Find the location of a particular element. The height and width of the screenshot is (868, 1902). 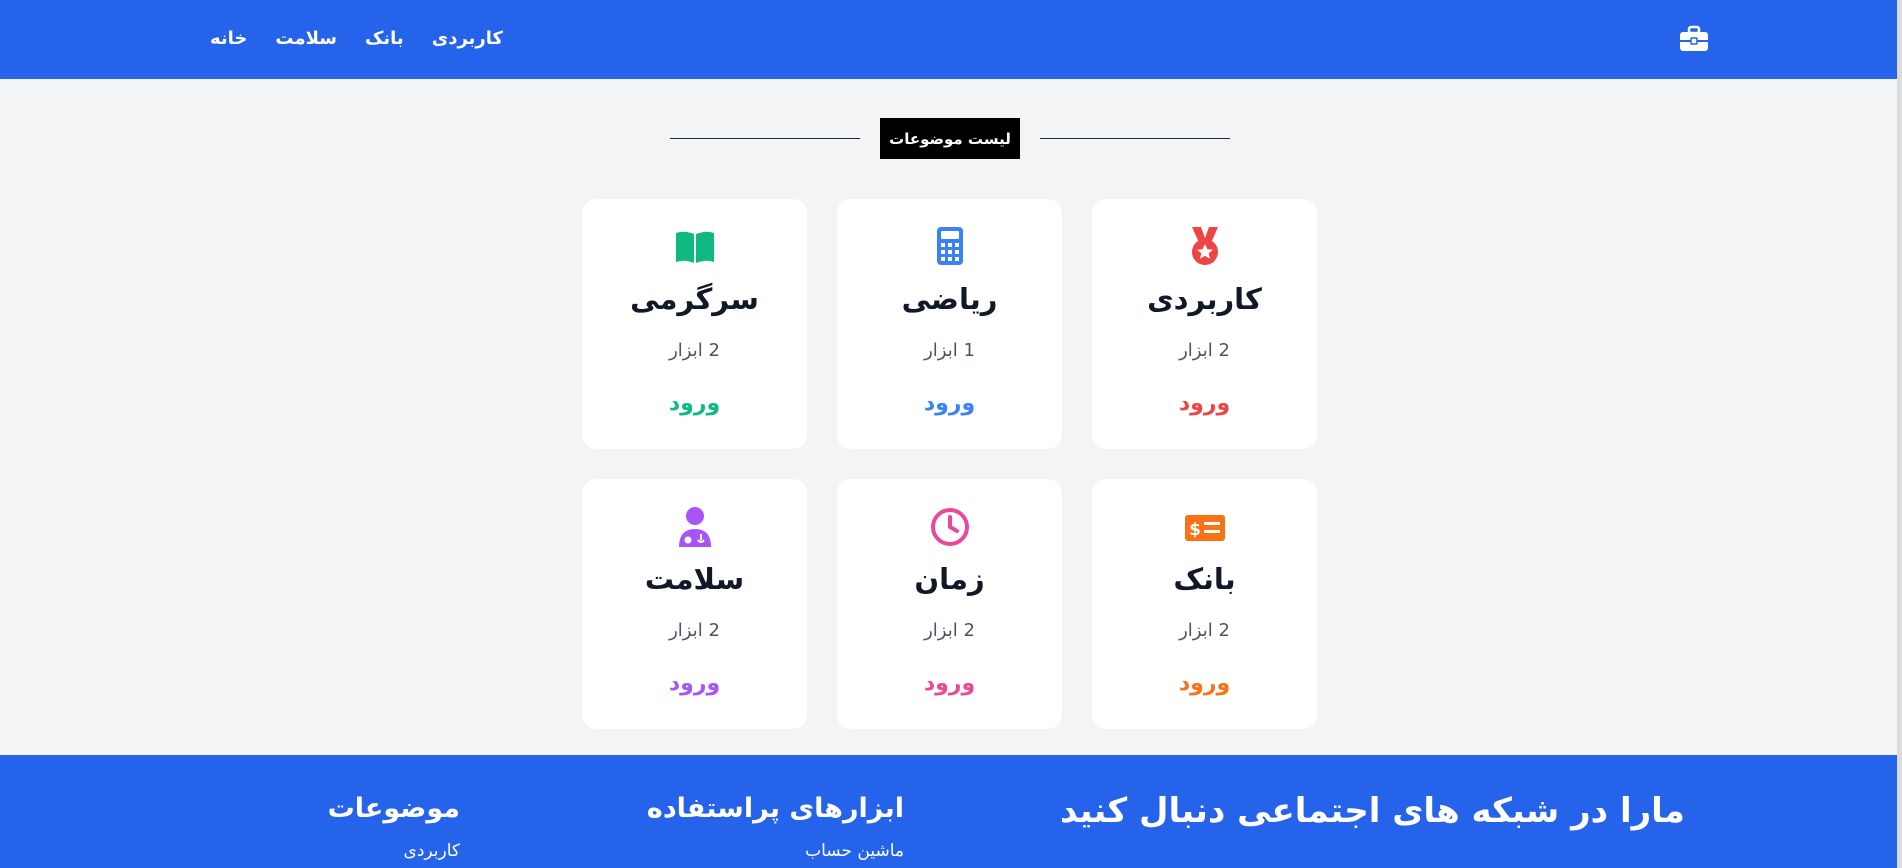

money-check-icon: $ is located at coordinates (1205, 528).